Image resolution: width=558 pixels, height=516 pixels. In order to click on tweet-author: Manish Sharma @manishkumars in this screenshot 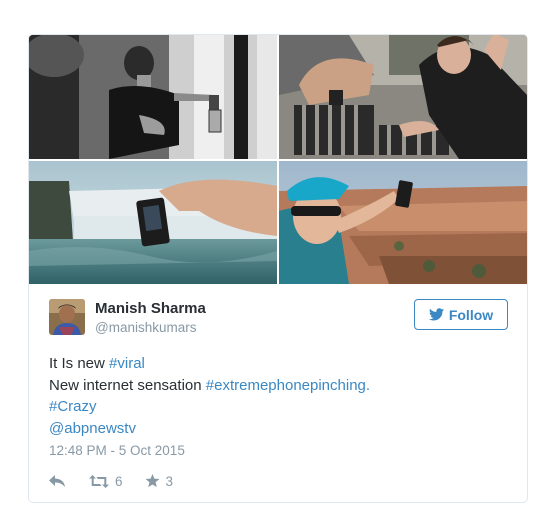, I will do `click(189, 319)`.